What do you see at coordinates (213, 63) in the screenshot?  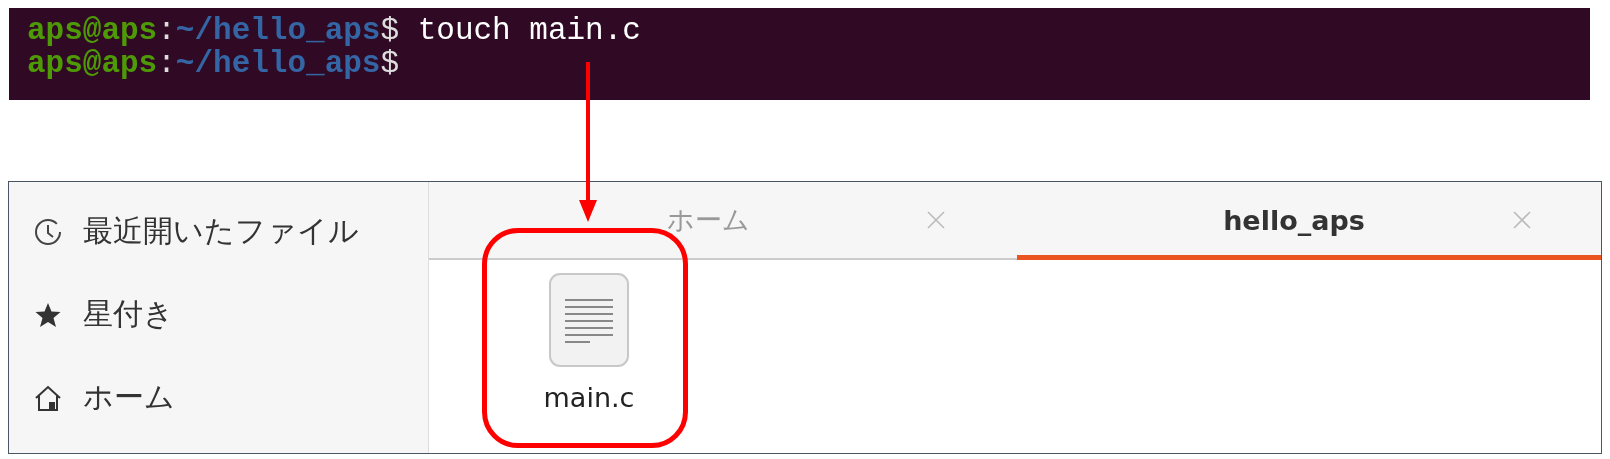 I see `terminal-line: aps@aps:~/hello_aps$` at bounding box center [213, 63].